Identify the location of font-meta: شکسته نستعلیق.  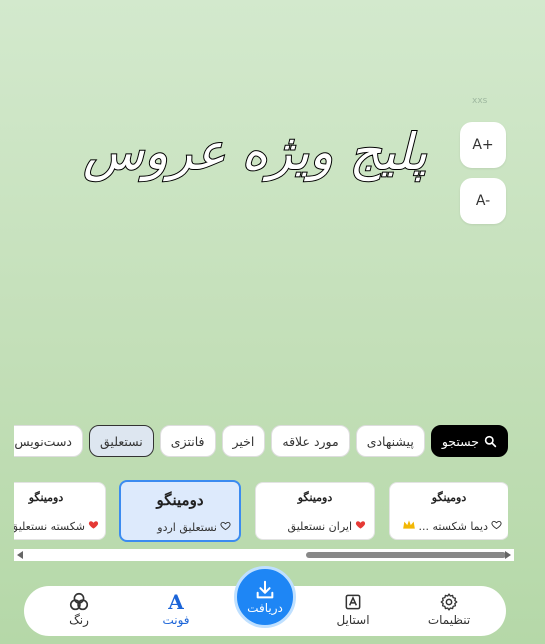
(56, 526).